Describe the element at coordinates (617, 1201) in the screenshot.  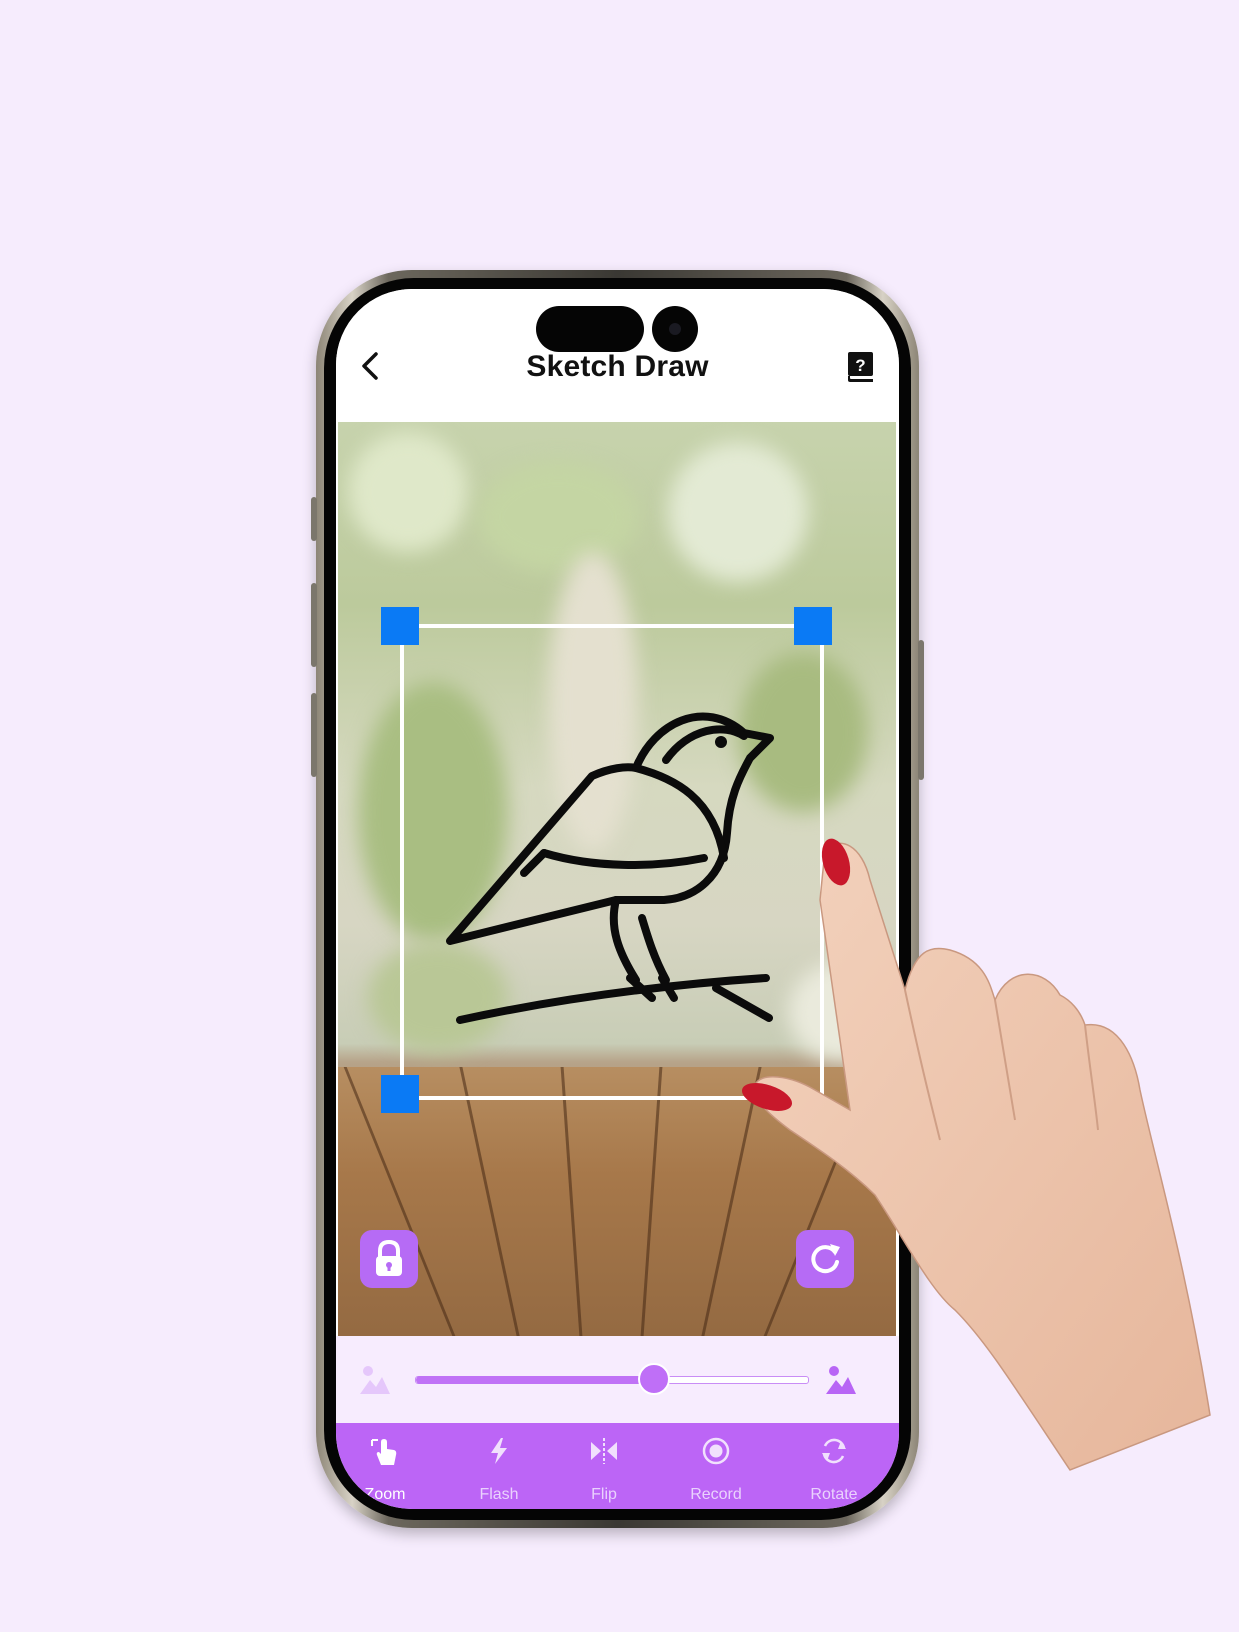
I see `wooden-table` at that location.